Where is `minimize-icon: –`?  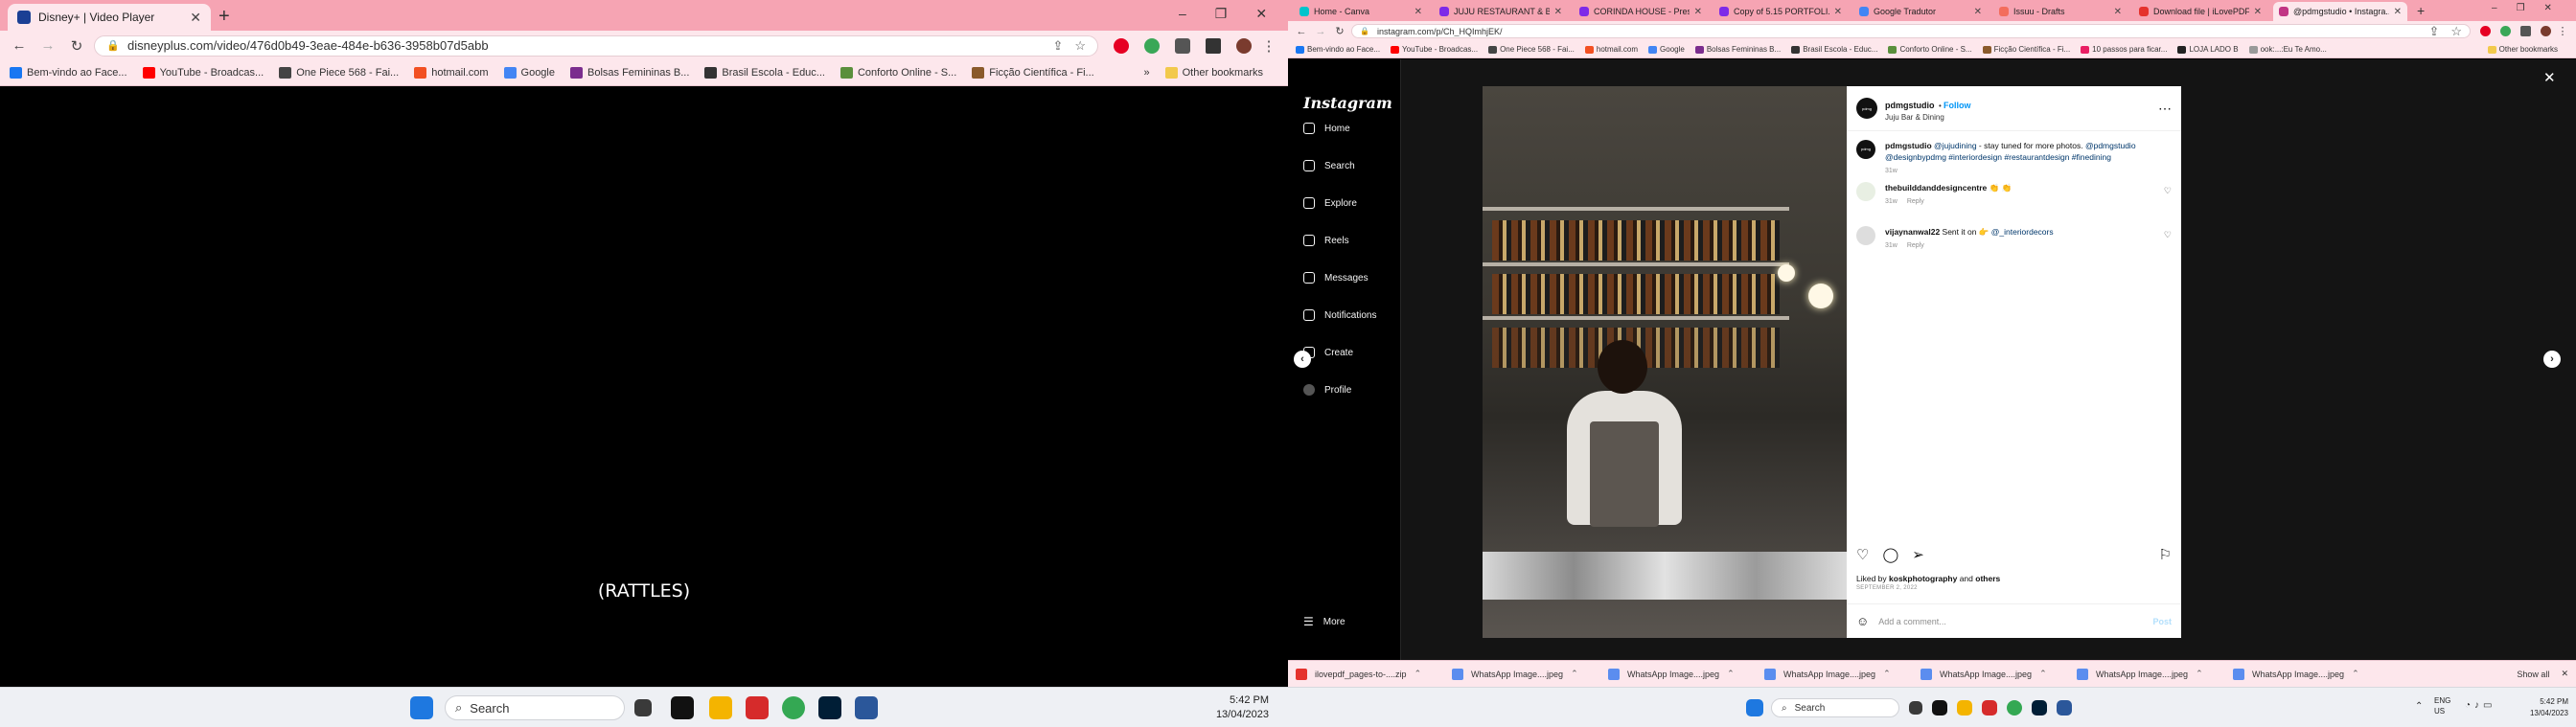
minimize-icon: – is located at coordinates (2494, 8).